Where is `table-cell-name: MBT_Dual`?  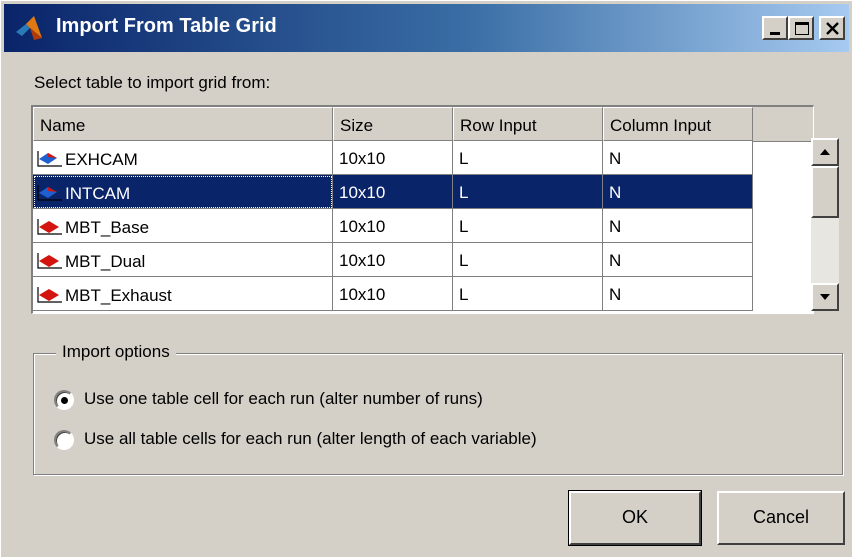 table-cell-name: MBT_Dual is located at coordinates (183, 260).